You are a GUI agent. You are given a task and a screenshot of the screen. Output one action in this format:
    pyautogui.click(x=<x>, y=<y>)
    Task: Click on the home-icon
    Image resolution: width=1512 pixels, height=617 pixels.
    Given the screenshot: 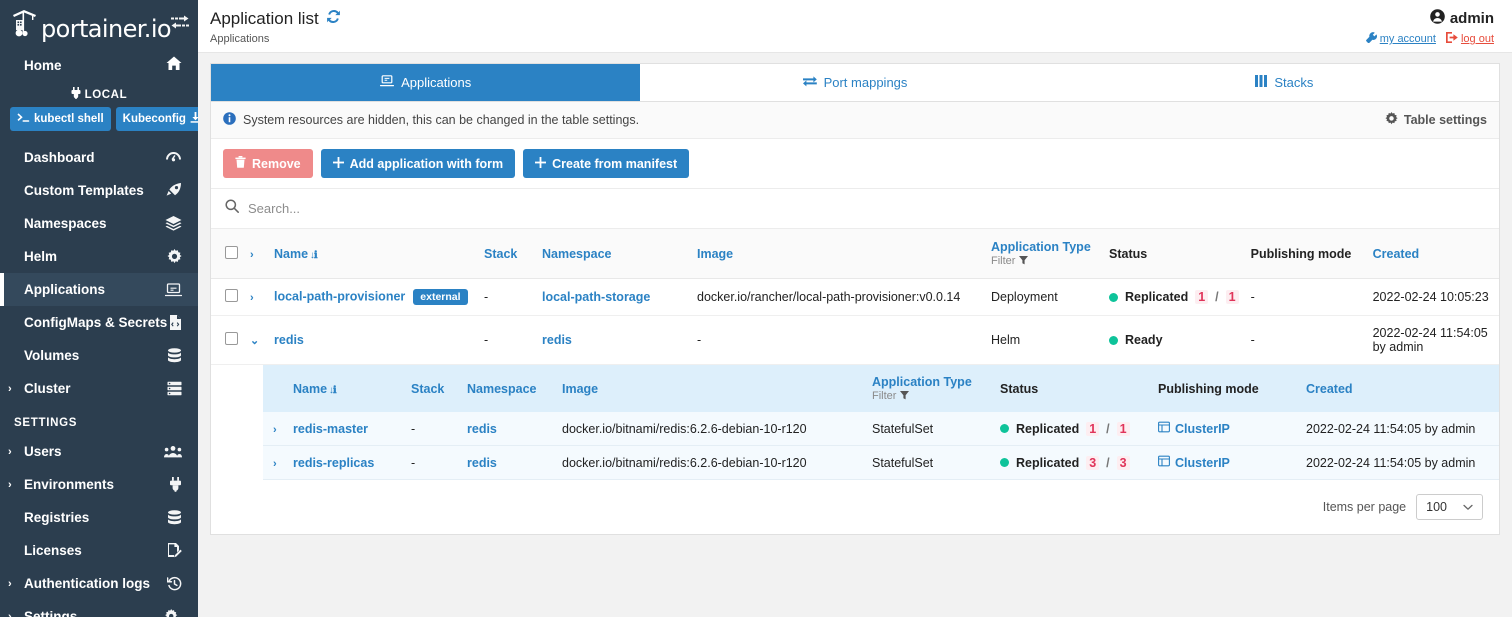 What is the action you would take?
    pyautogui.click(x=174, y=65)
    